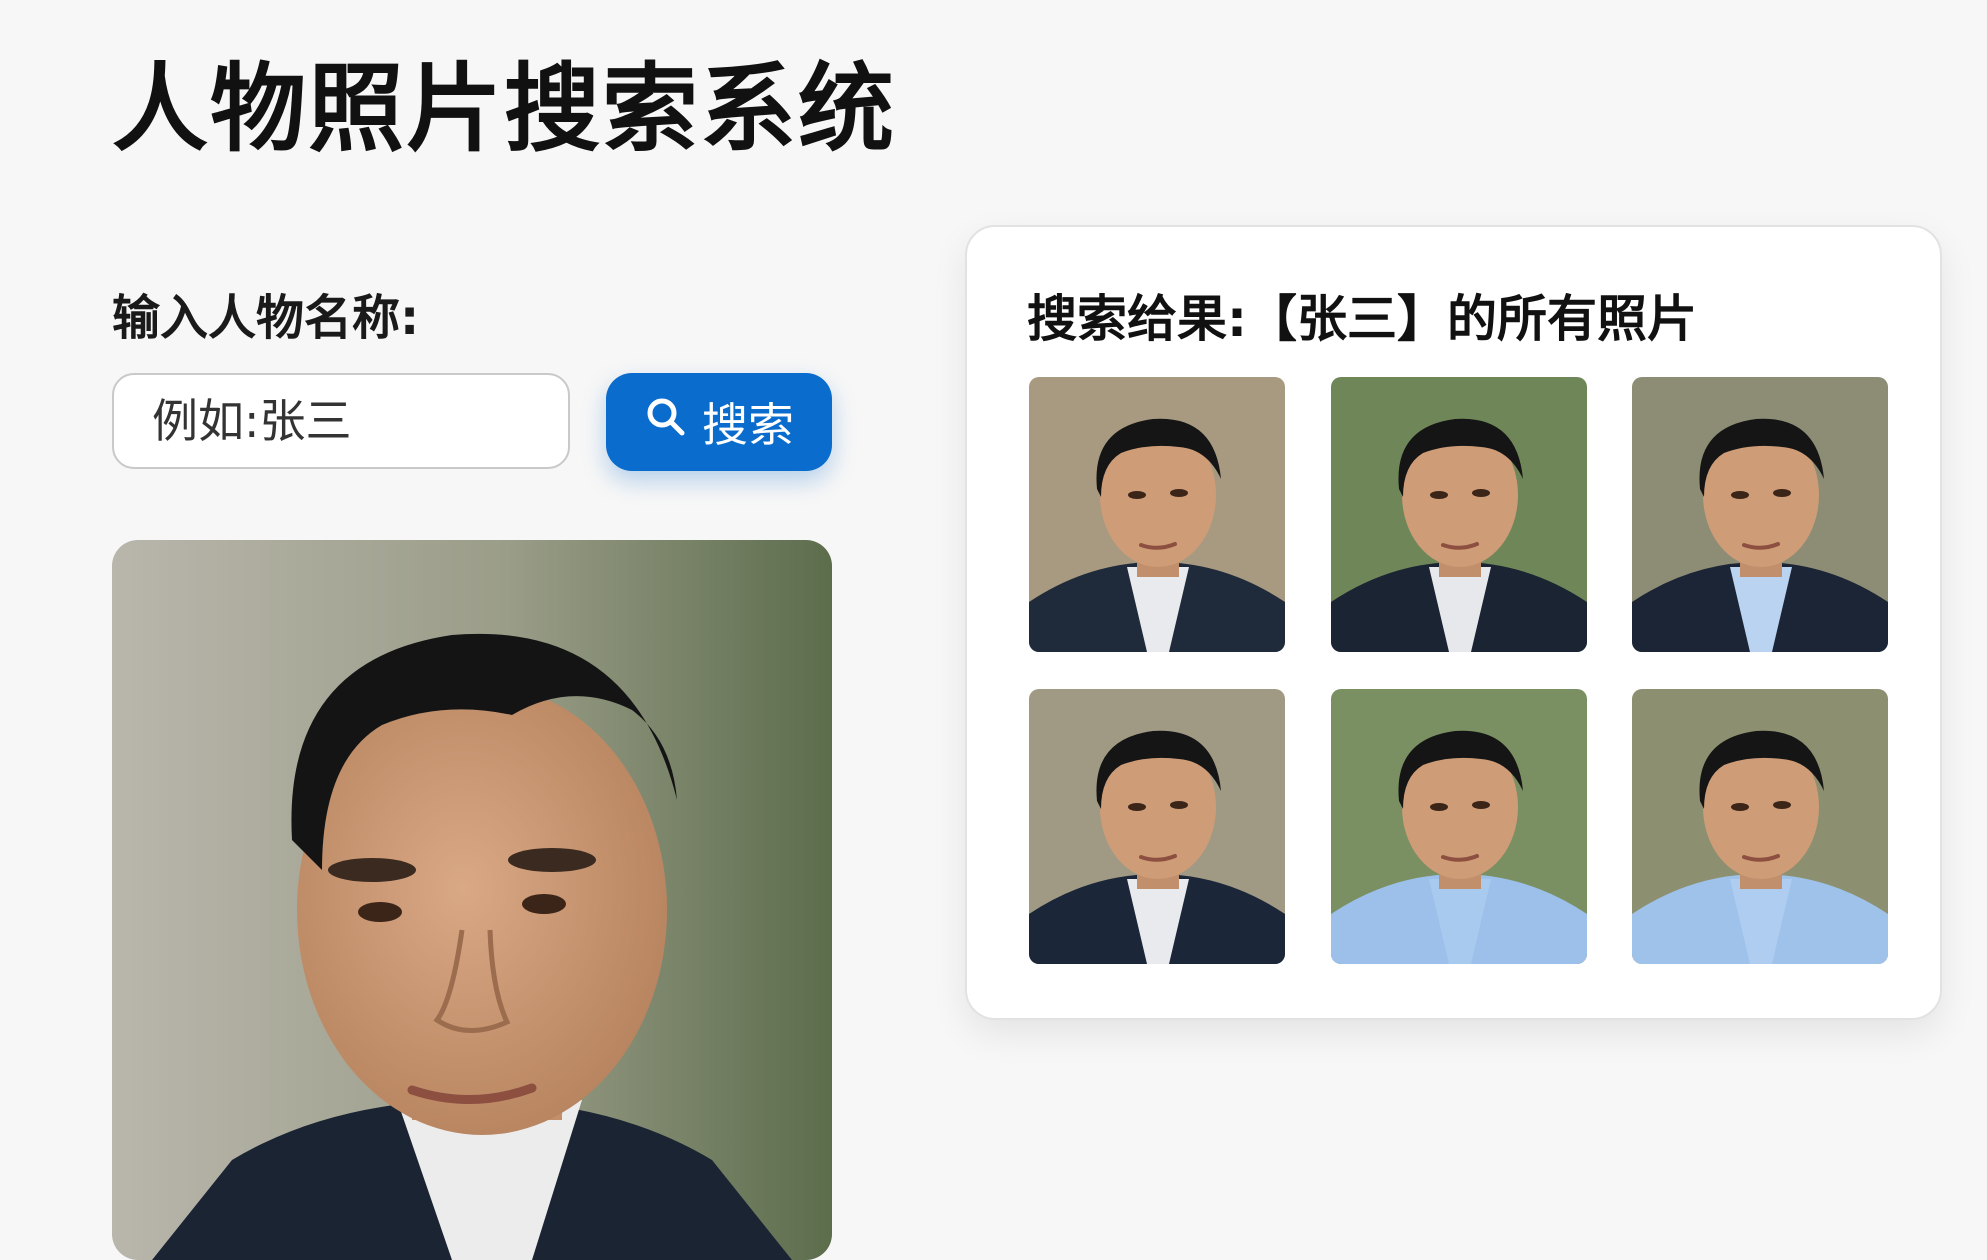 The image size is (1987, 1260). Describe the element at coordinates (341, 421) in the screenshot. I see `search-input` at that location.